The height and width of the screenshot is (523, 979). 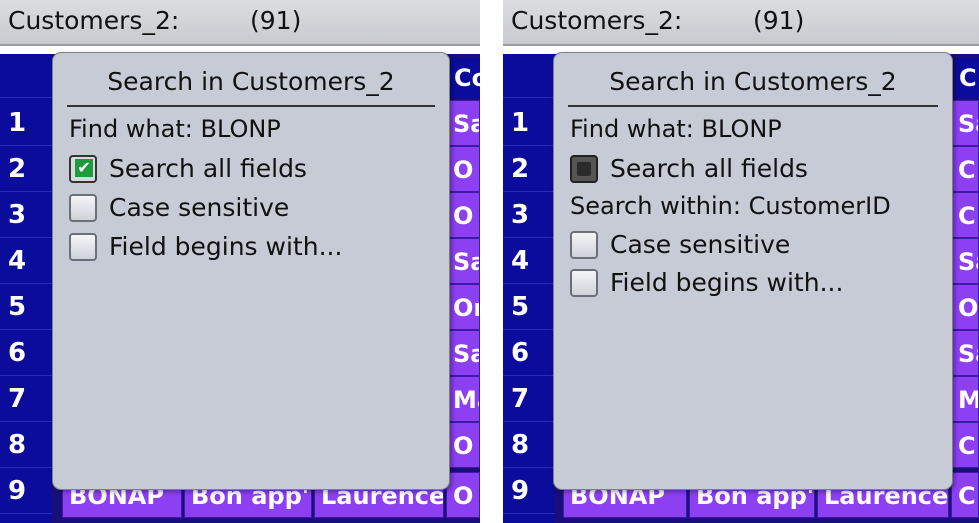 I want to click on search-all-fields-checkbox: ✔, so click(x=83, y=169).